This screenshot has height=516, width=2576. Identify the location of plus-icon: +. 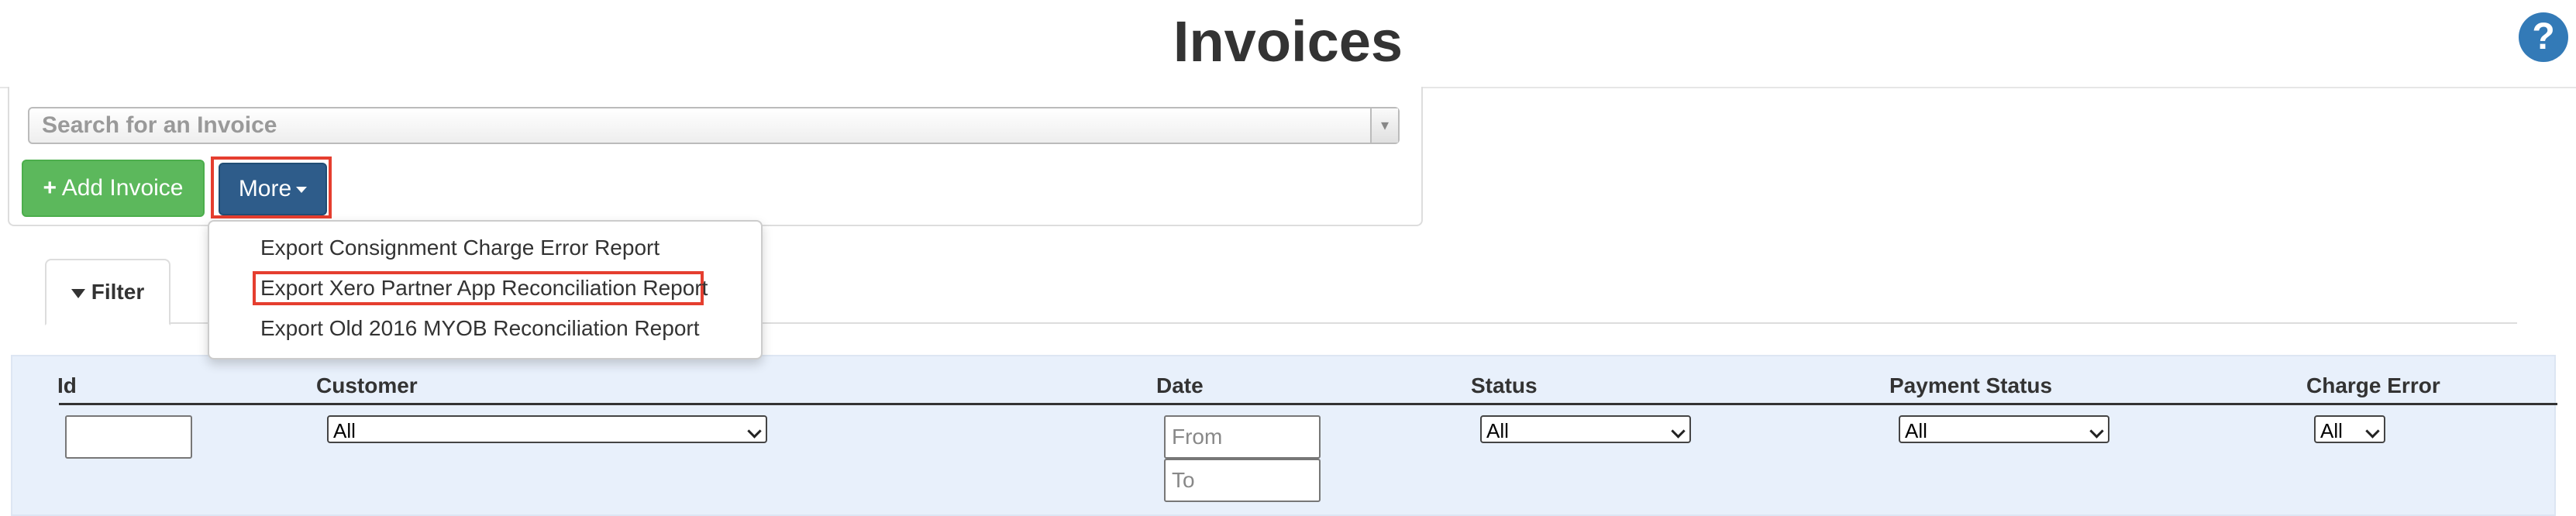
(50, 188).